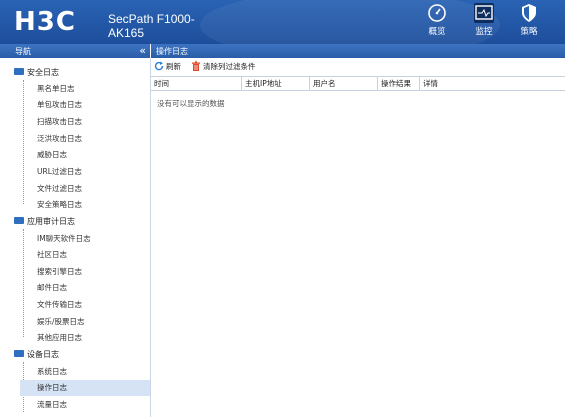 The height and width of the screenshot is (417, 565). Describe the element at coordinates (126, 33) in the screenshot. I see `device-name-line2: AK165` at that location.